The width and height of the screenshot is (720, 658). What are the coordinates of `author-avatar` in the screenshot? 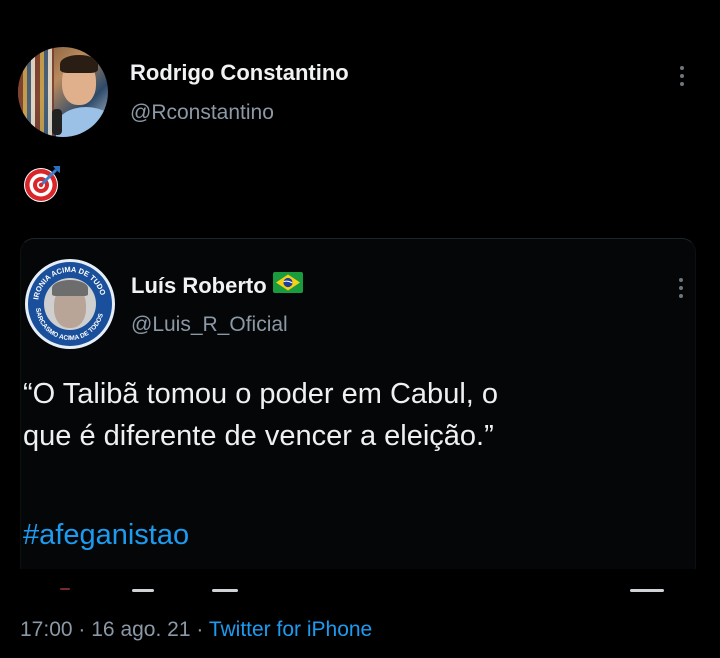 It's located at (63, 92).